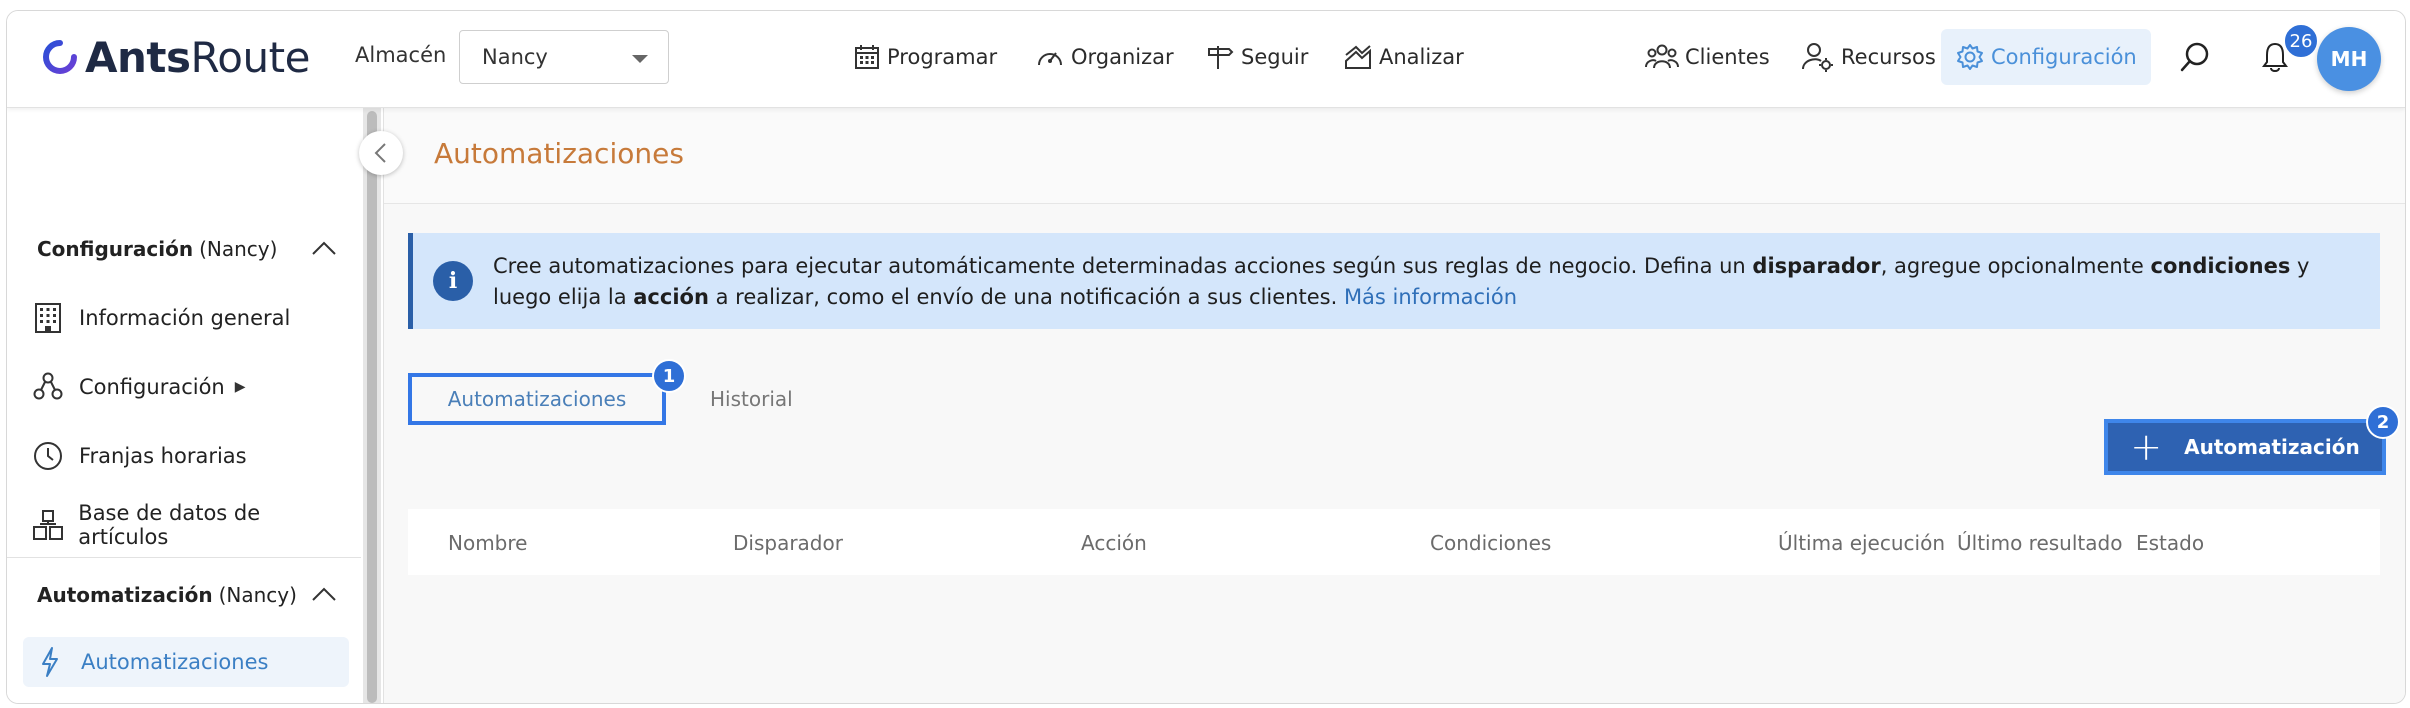 Image resolution: width=2410 pixels, height=708 pixels. I want to click on add-automation-button: + Automatización, so click(2245, 447).